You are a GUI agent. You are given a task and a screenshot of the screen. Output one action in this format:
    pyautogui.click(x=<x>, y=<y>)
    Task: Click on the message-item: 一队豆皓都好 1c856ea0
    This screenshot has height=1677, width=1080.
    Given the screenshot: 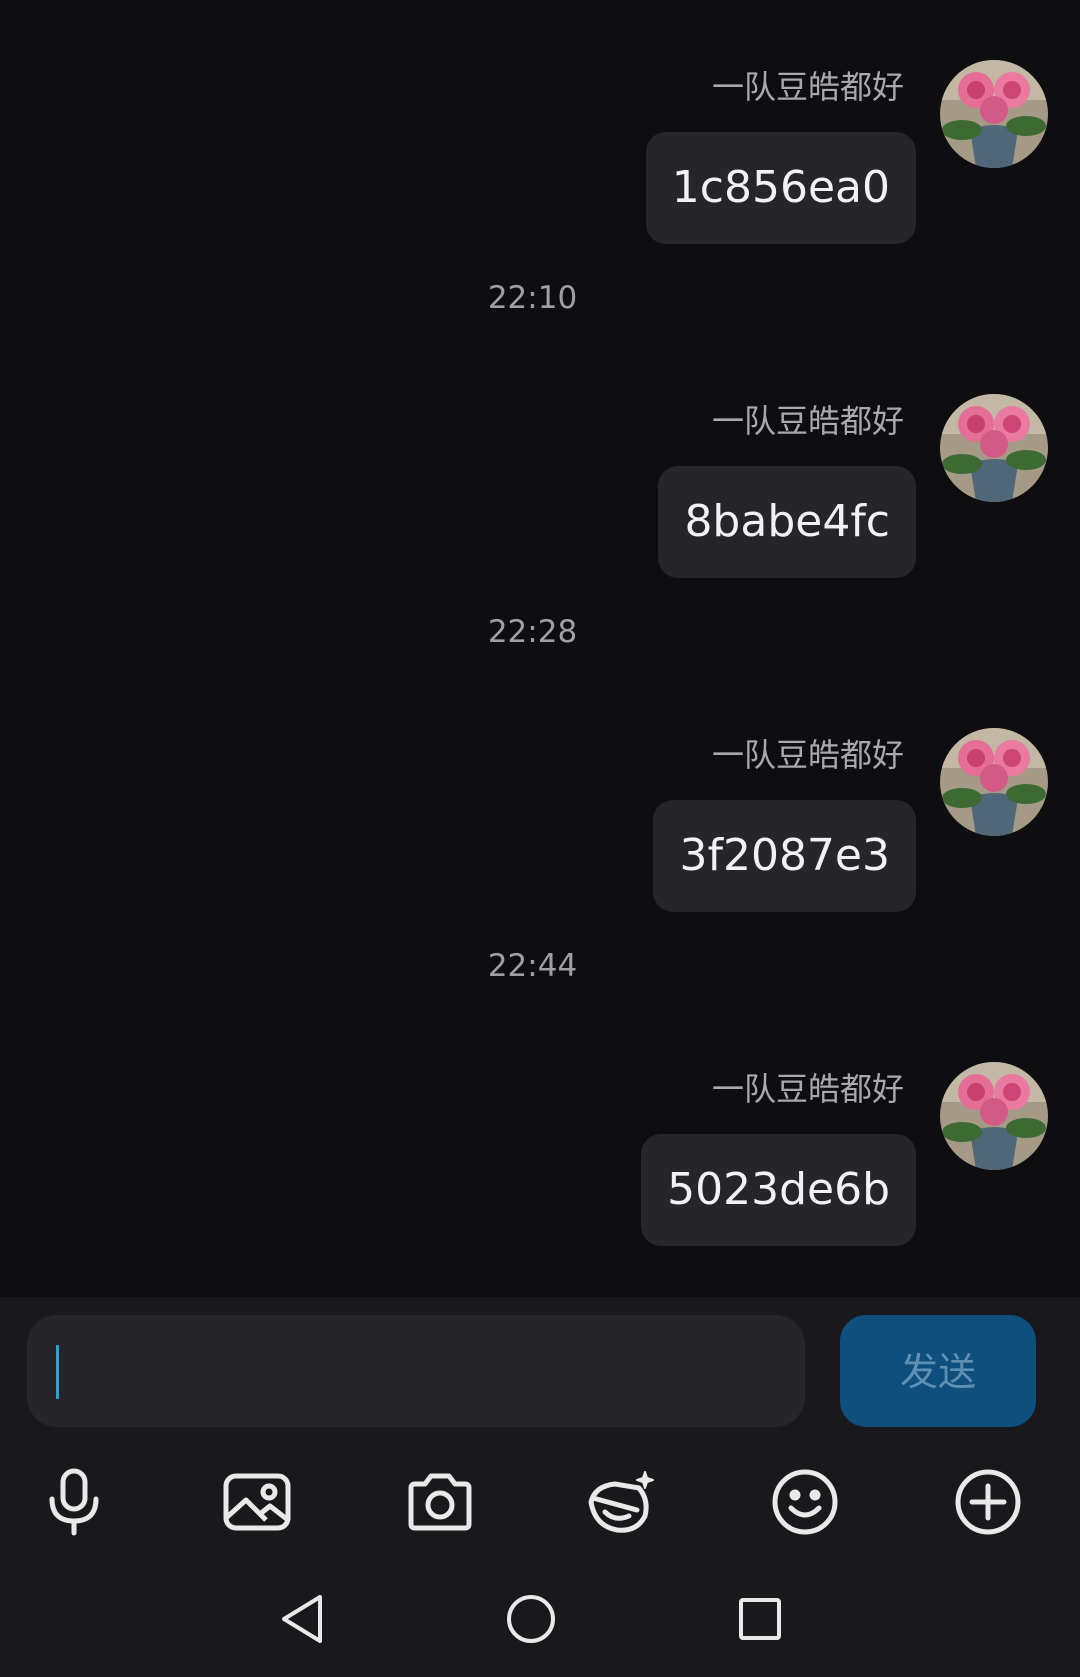 What is the action you would take?
    pyautogui.click(x=540, y=122)
    